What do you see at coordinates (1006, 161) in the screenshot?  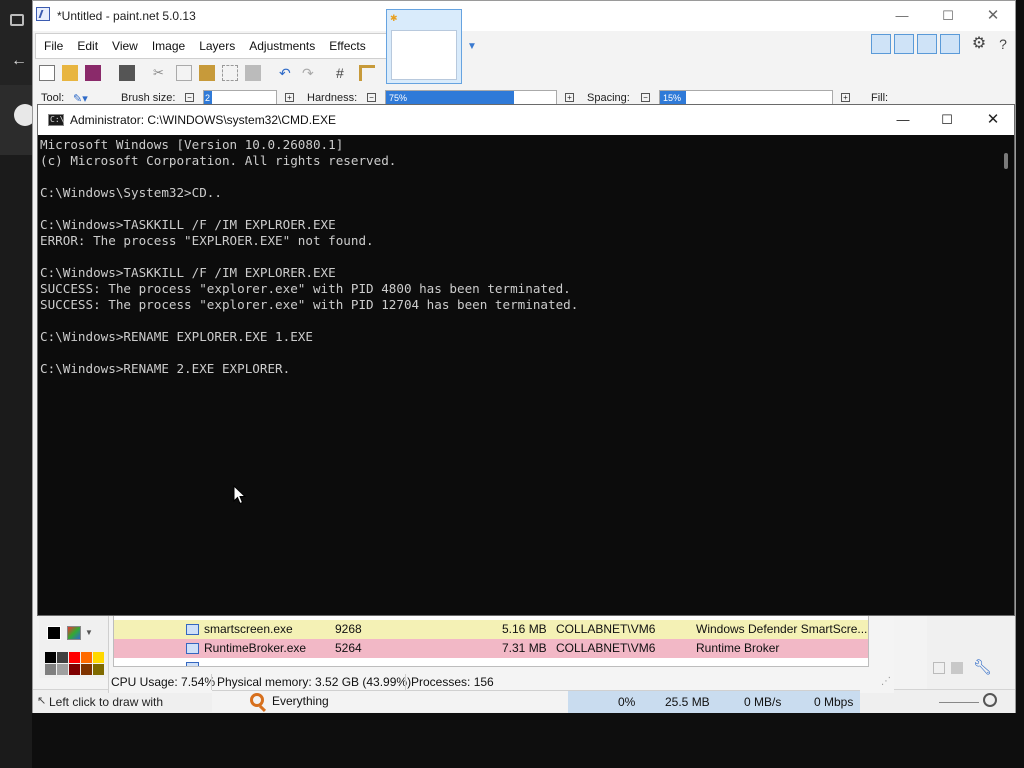 I see `scrollbar-thumb` at bounding box center [1006, 161].